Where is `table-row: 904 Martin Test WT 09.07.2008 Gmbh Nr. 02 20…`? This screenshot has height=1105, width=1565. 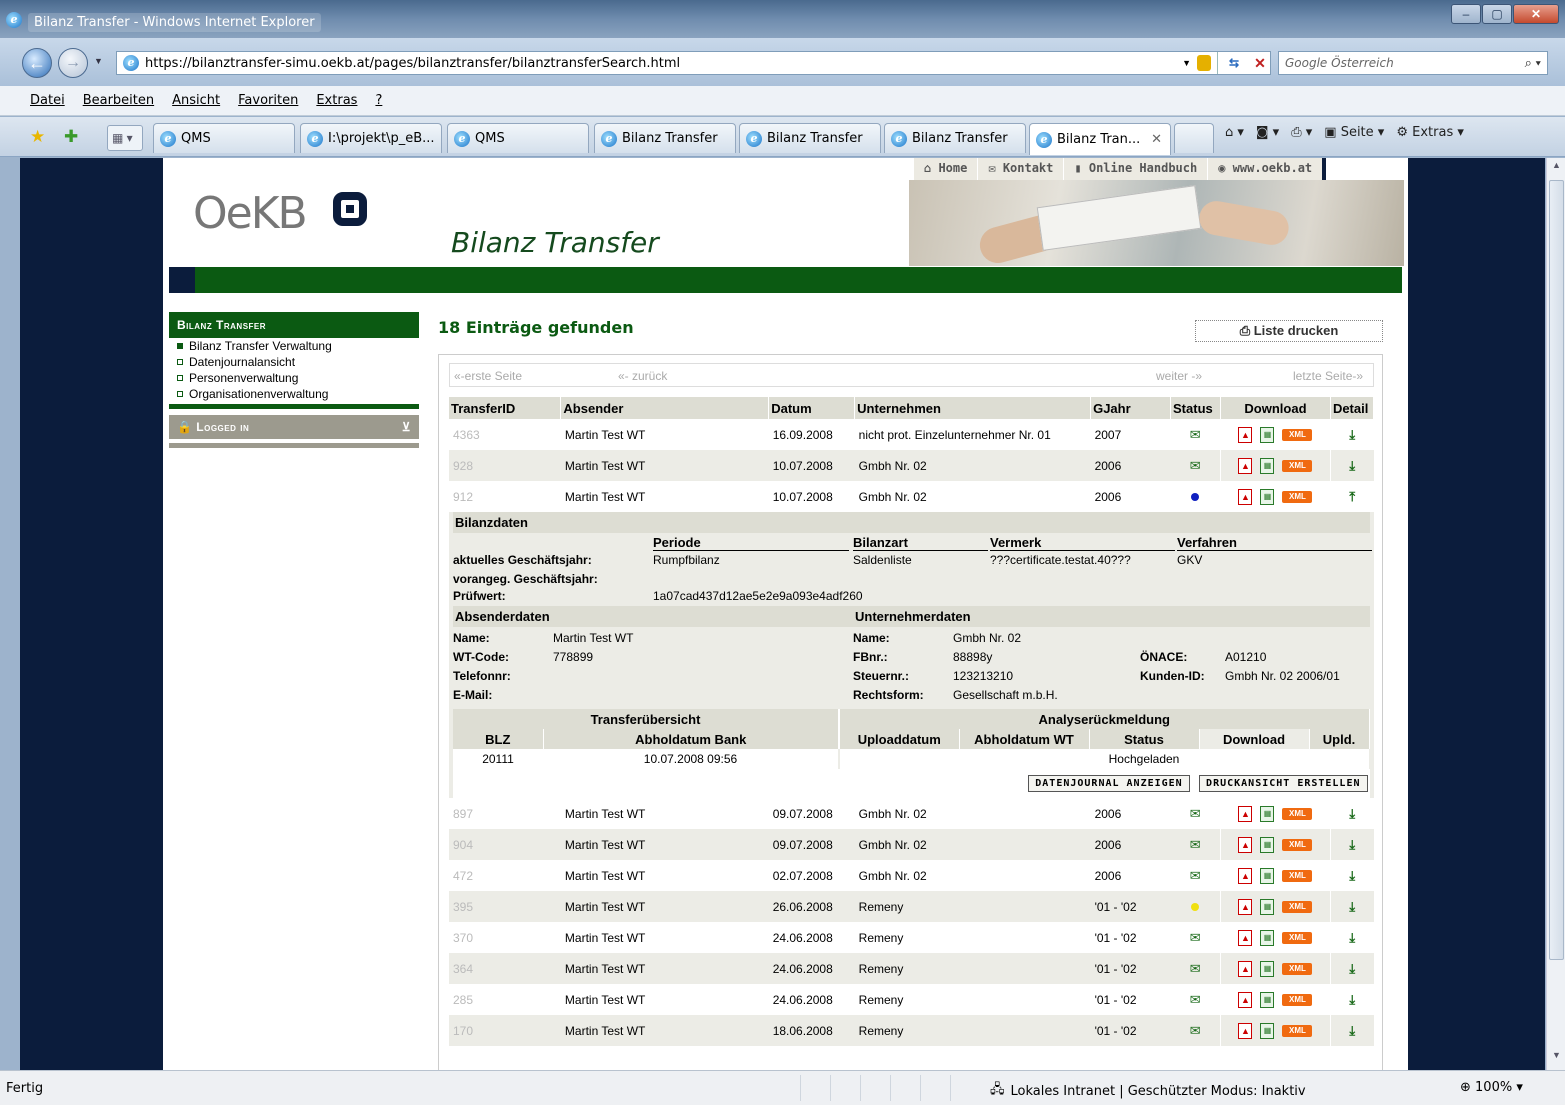 table-row: 904 Martin Test WT 09.07.2008 Gmbh Nr. 02 20… is located at coordinates (911, 844).